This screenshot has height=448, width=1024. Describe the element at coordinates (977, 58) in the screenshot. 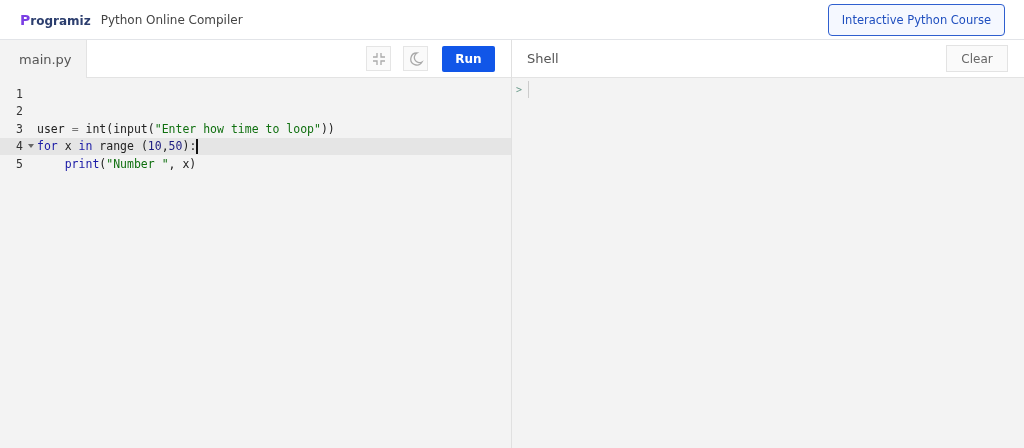

I see `clear-button: Clear` at that location.